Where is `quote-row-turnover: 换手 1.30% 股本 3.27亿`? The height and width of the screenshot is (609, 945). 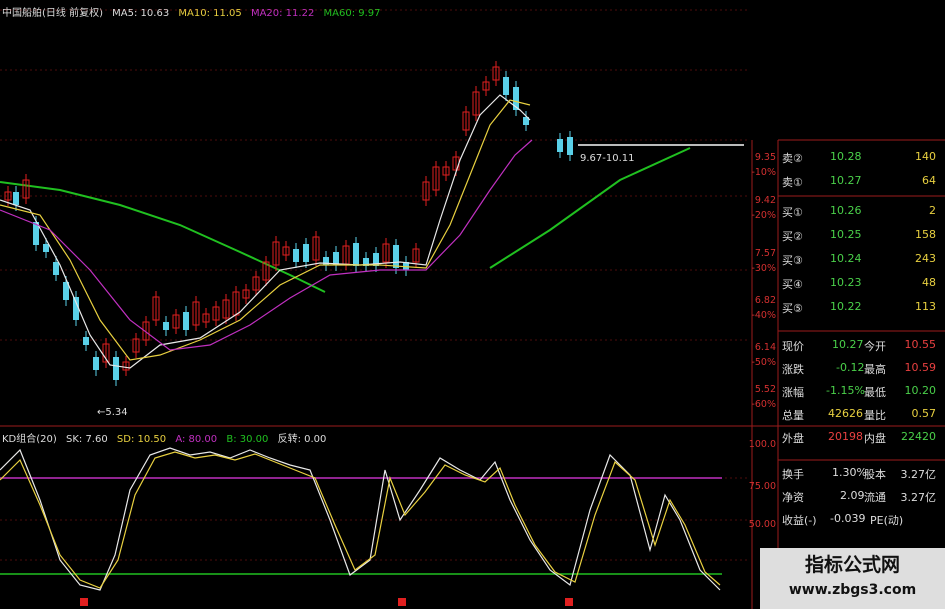 quote-row-turnover: 换手 1.30% 股本 3.27亿 is located at coordinates (859, 473).